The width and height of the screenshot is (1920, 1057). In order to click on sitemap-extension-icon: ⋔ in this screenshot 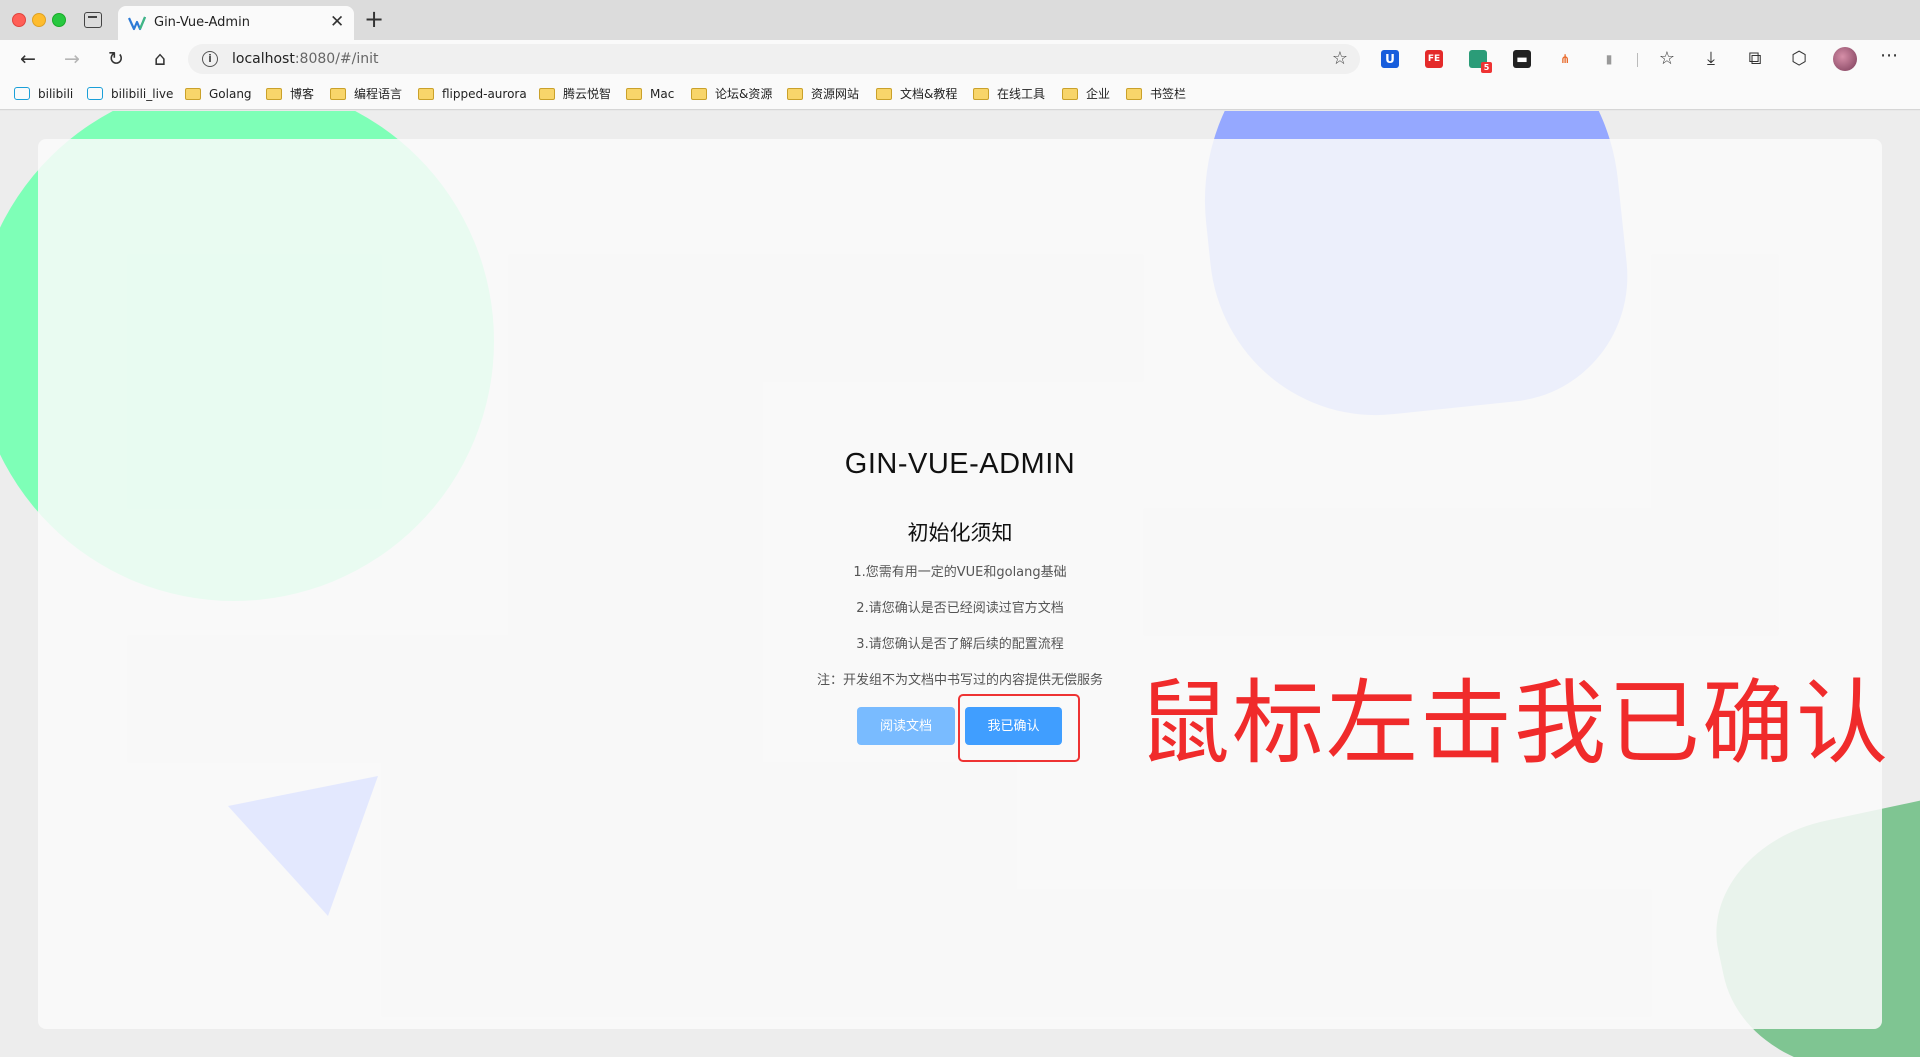, I will do `click(1565, 59)`.